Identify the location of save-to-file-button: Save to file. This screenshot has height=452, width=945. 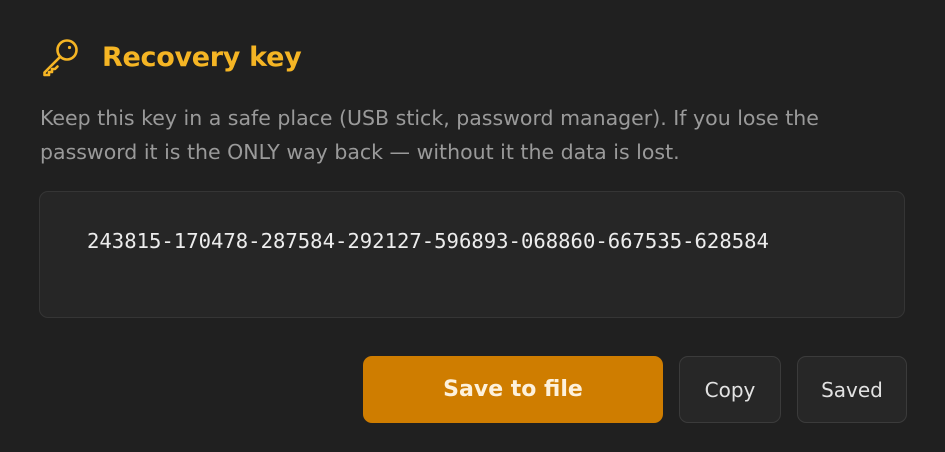
(513, 389).